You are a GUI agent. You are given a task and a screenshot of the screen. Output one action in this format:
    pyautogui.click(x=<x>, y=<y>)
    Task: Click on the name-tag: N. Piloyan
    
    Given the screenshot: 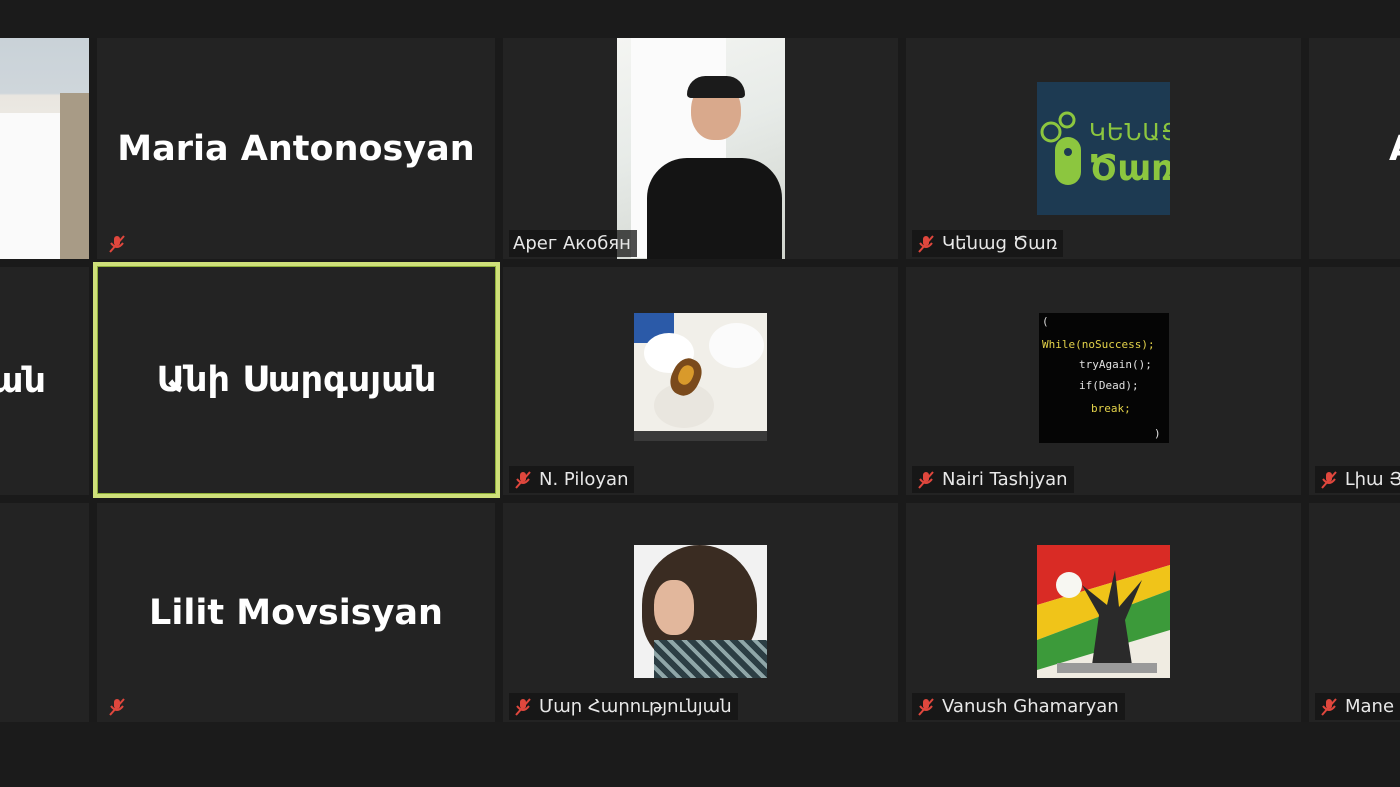 What is the action you would take?
    pyautogui.click(x=572, y=479)
    